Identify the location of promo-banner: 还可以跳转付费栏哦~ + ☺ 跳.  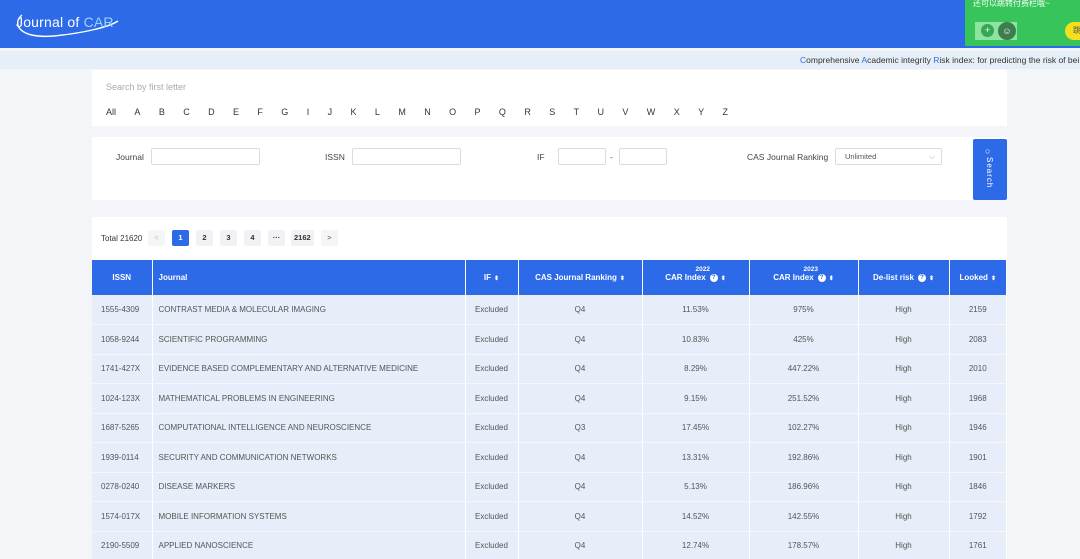
(1022, 23).